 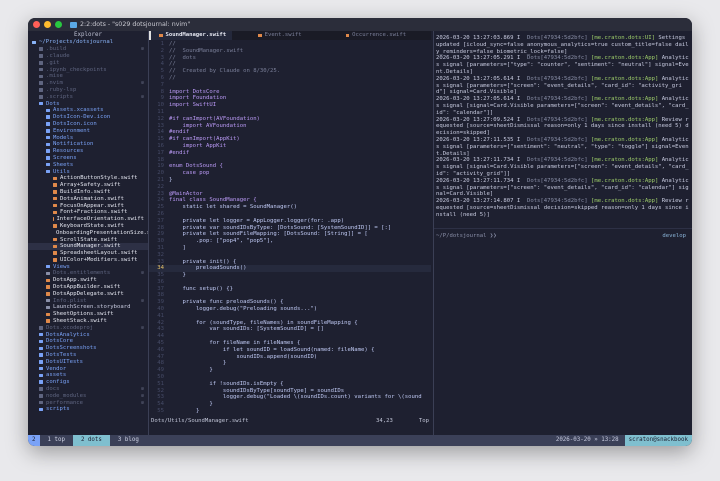 I want to click on editor-tab: Occurrence.swift, so click(x=375, y=35).